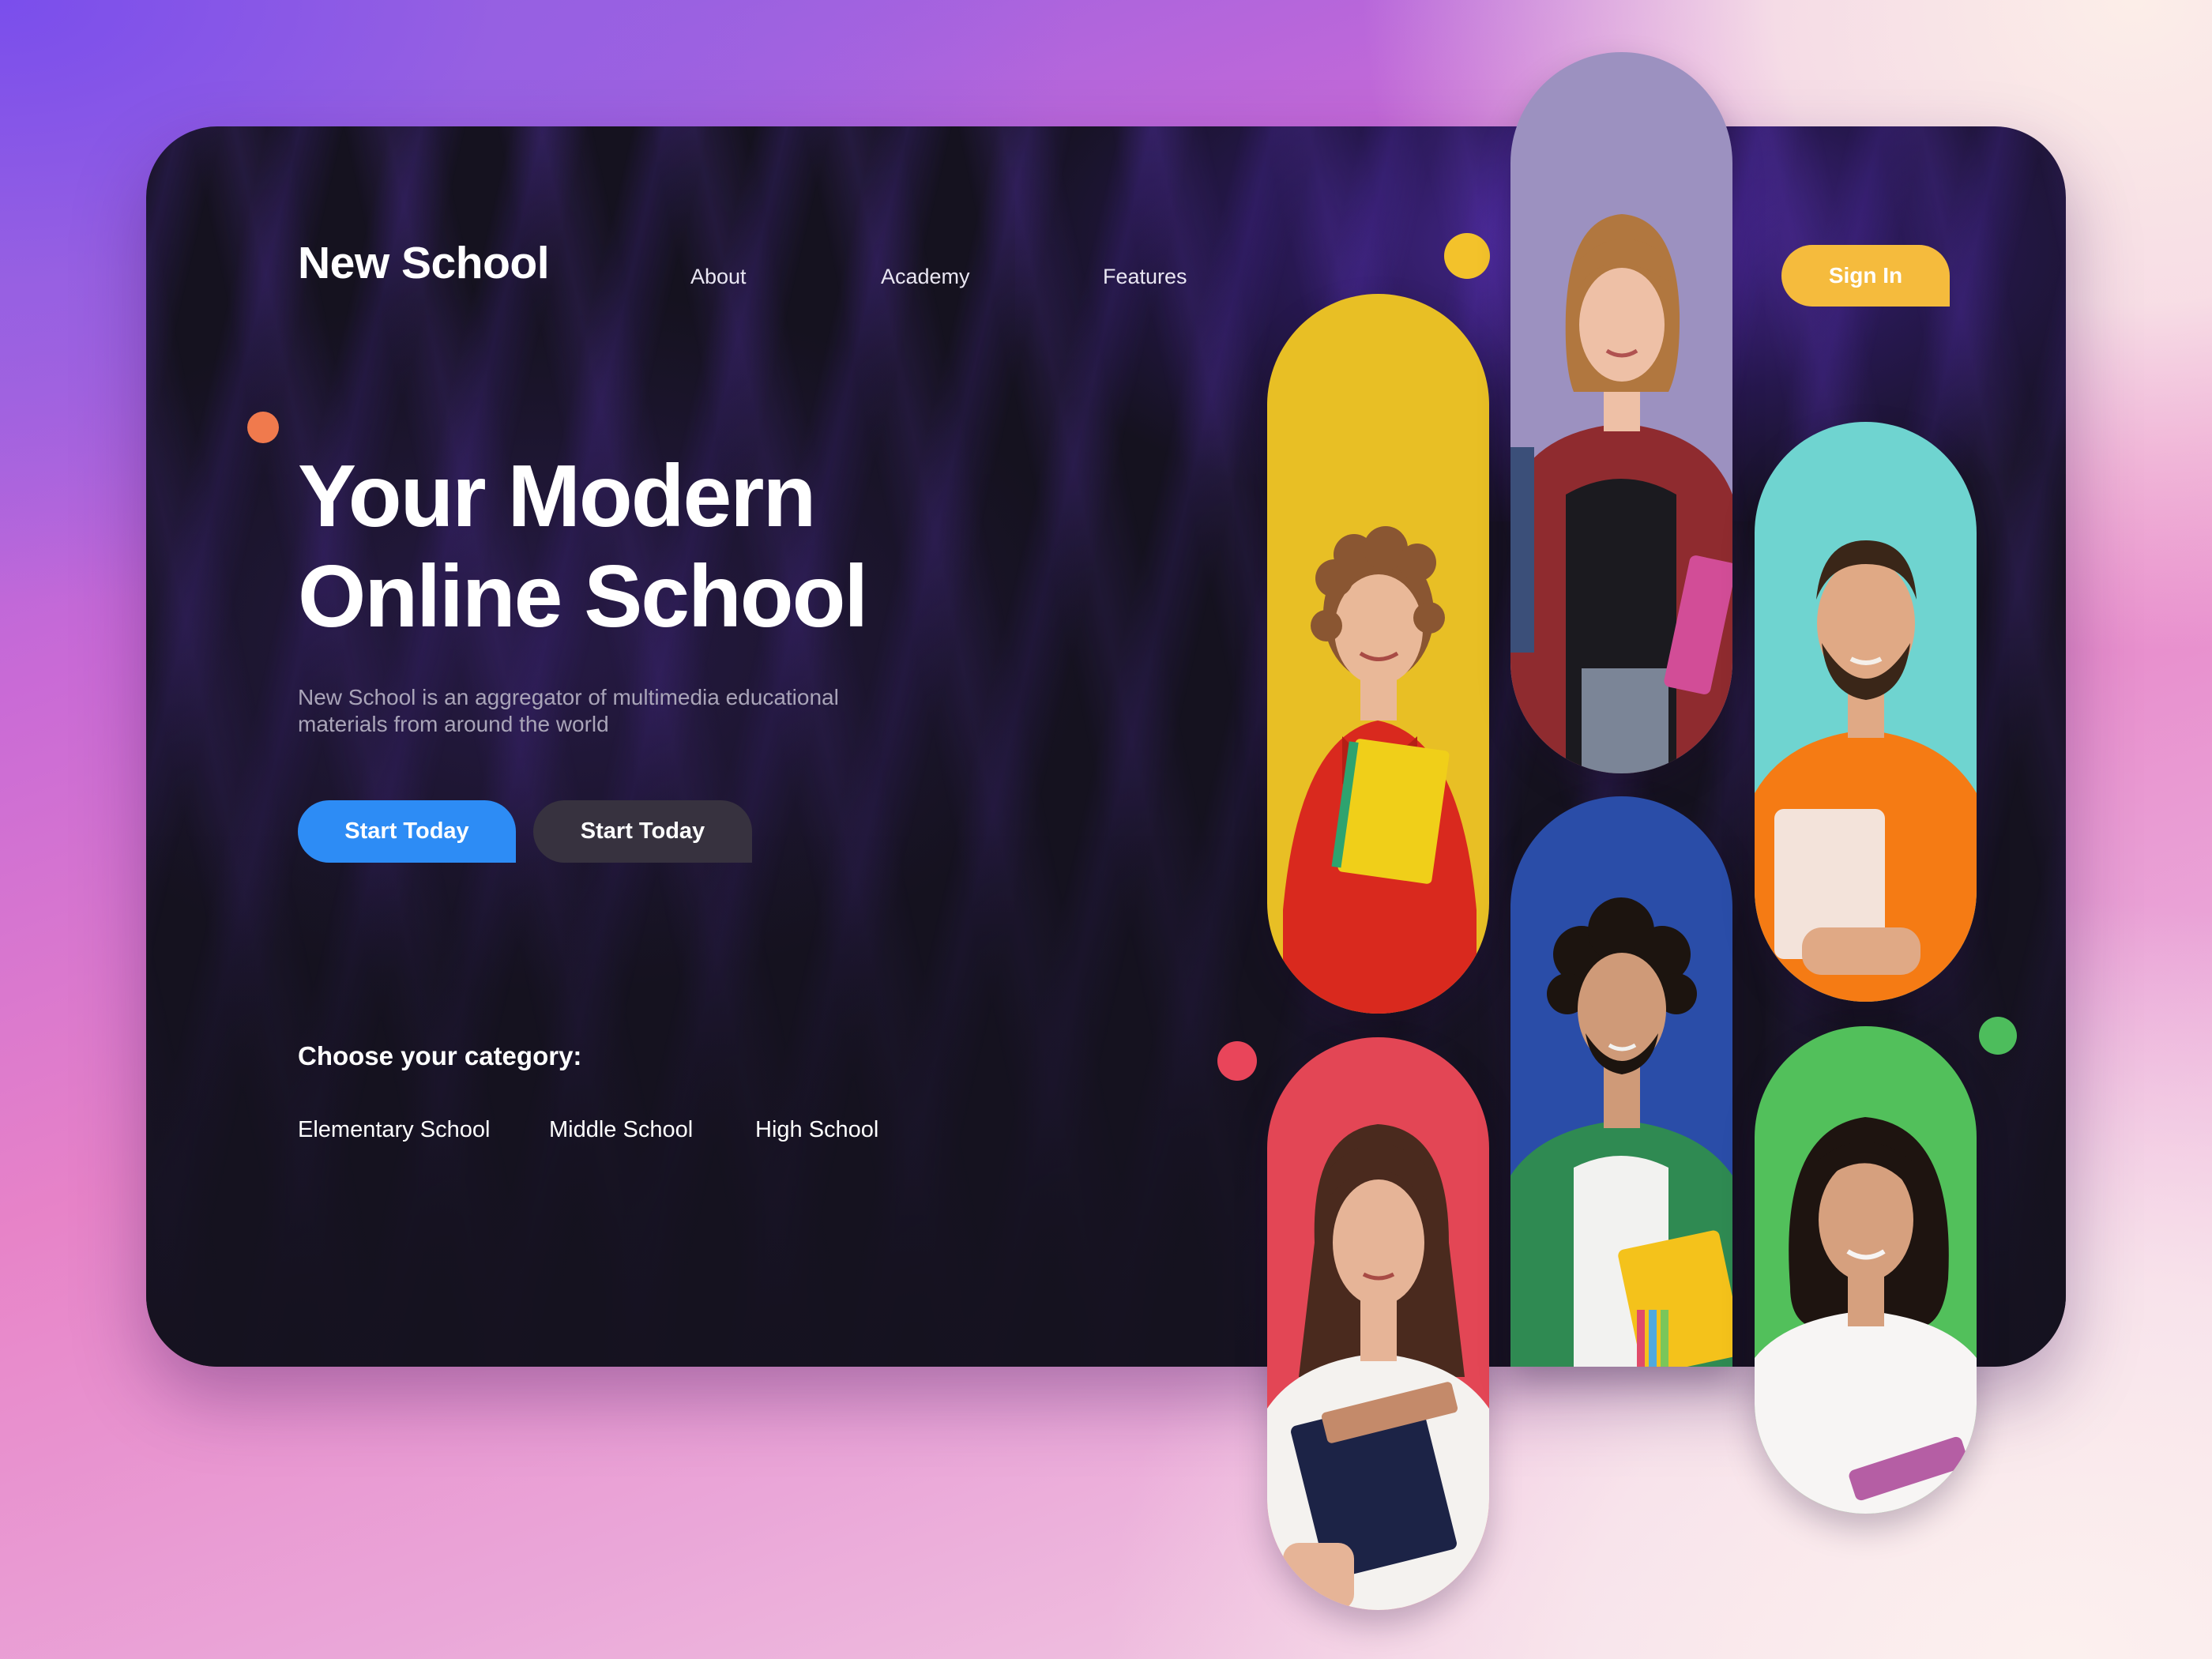 The width and height of the screenshot is (2212, 1659). What do you see at coordinates (440, 1056) in the screenshot?
I see `category-title: Choose your category:` at bounding box center [440, 1056].